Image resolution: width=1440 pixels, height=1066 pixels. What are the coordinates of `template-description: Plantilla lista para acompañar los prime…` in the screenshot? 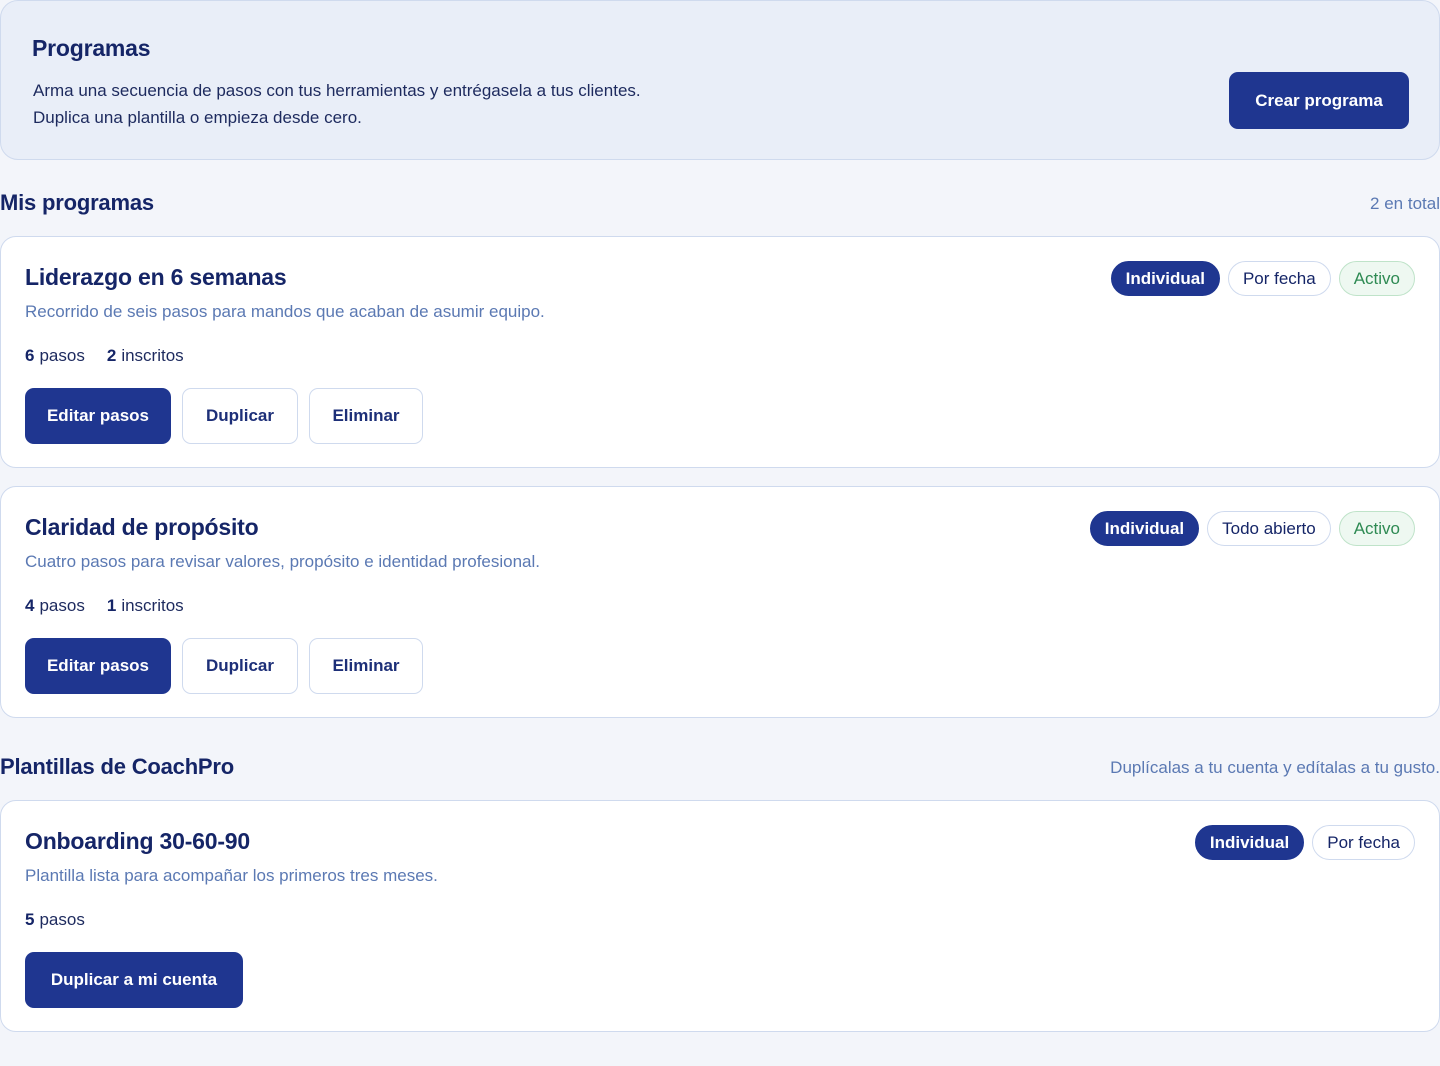 It's located at (231, 875).